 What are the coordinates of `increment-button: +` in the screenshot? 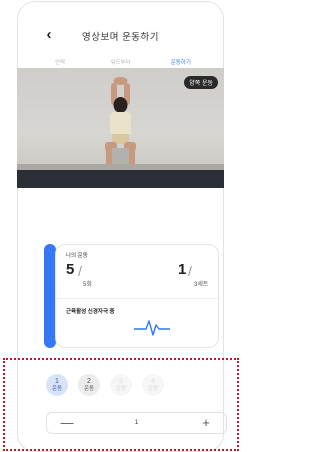 It's located at (206, 423).